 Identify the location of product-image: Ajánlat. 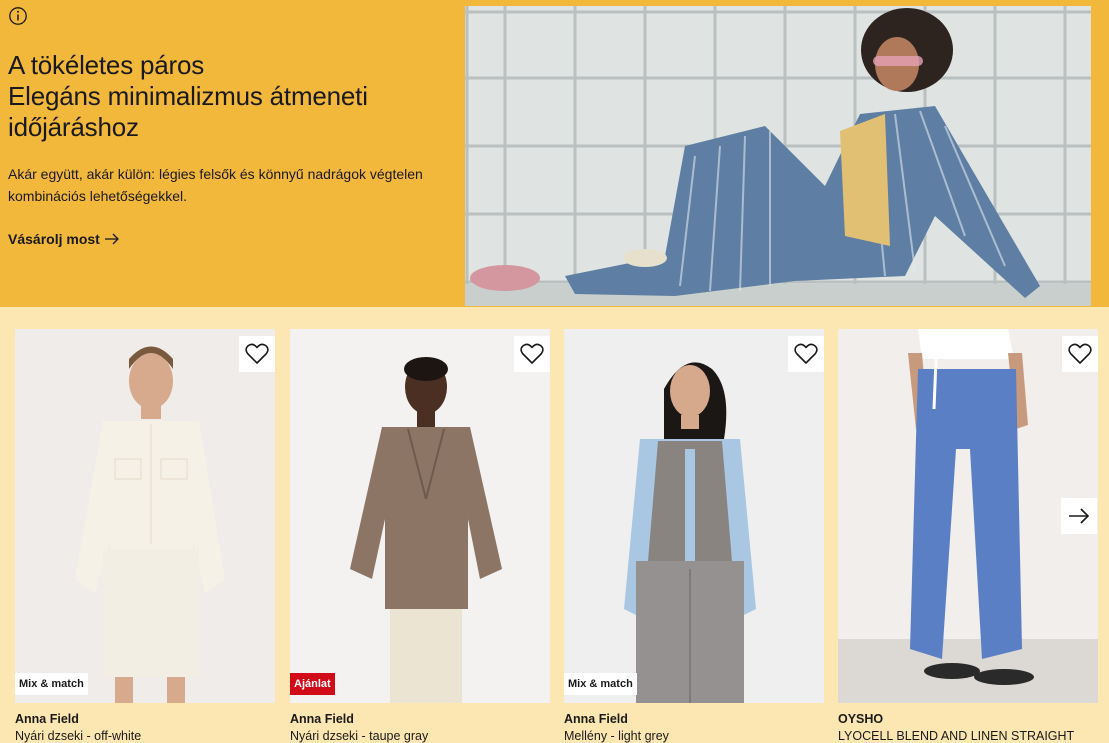
(420, 516).